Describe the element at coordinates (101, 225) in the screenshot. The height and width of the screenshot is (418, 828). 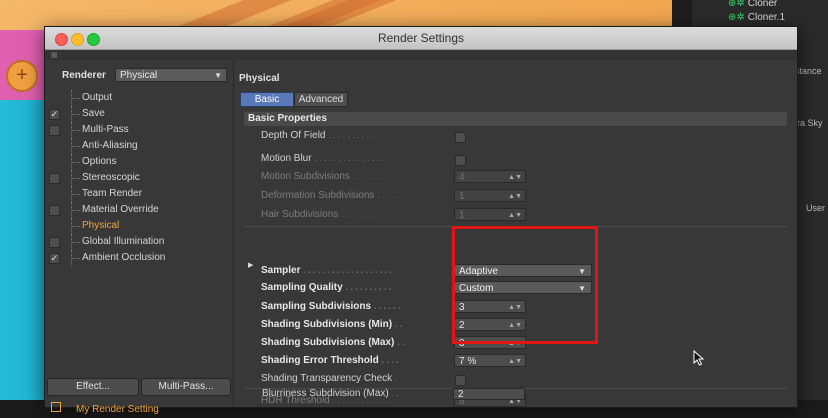
I see `tree-item-label: Physical` at that location.